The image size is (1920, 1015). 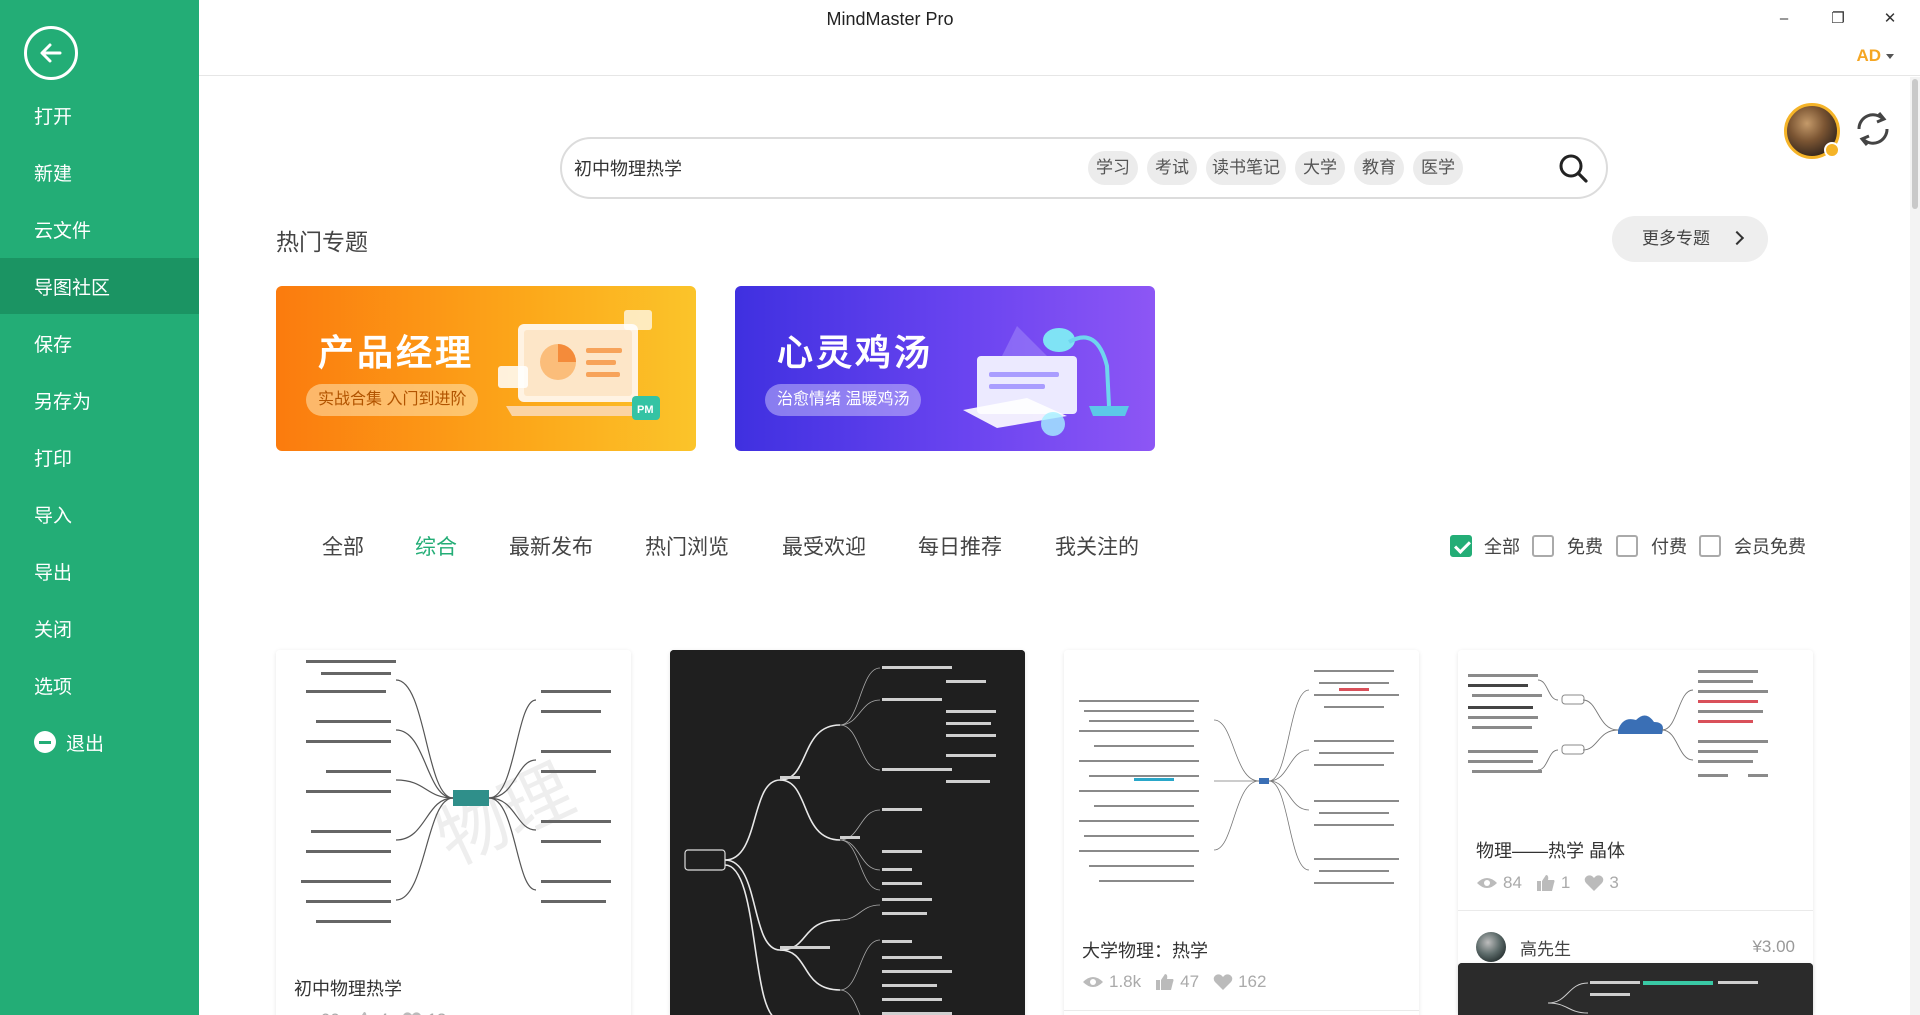 I want to click on title-bar: MindMaster Pro – ❐ ✕ AD, so click(x=1059, y=38).